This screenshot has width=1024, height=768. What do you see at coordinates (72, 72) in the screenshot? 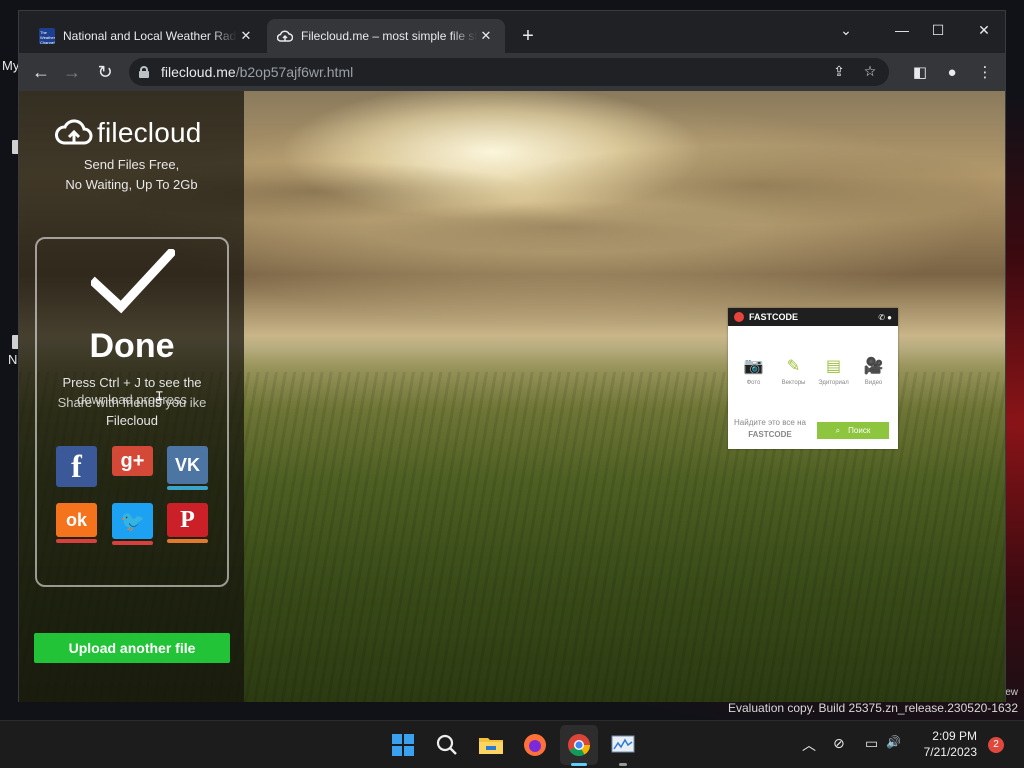
I see `forward-button: →` at bounding box center [72, 72].